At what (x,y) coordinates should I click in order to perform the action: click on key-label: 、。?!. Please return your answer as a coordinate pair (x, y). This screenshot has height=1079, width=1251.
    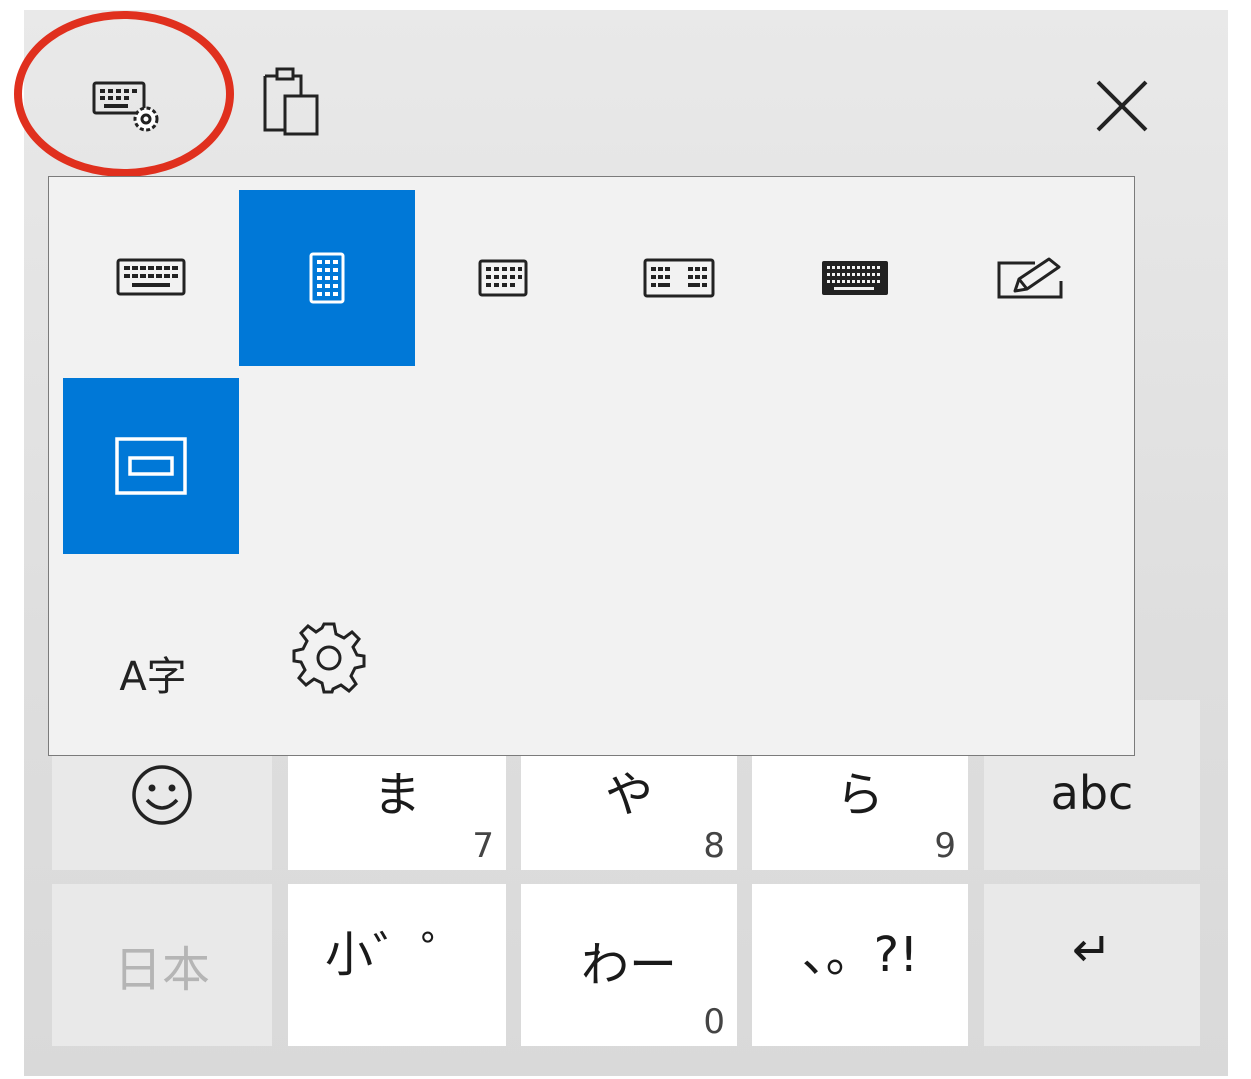
    Looking at the image, I should click on (860, 955).